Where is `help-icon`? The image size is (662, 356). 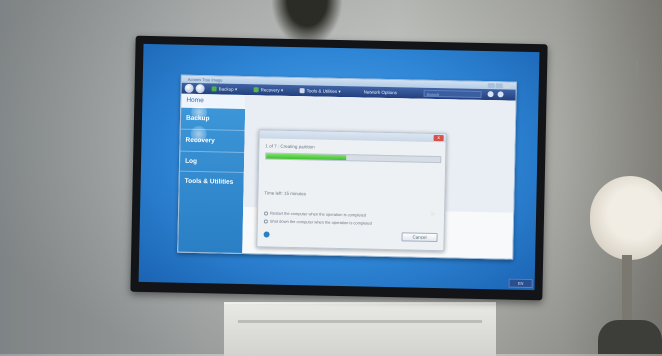 help-icon is located at coordinates (500, 94).